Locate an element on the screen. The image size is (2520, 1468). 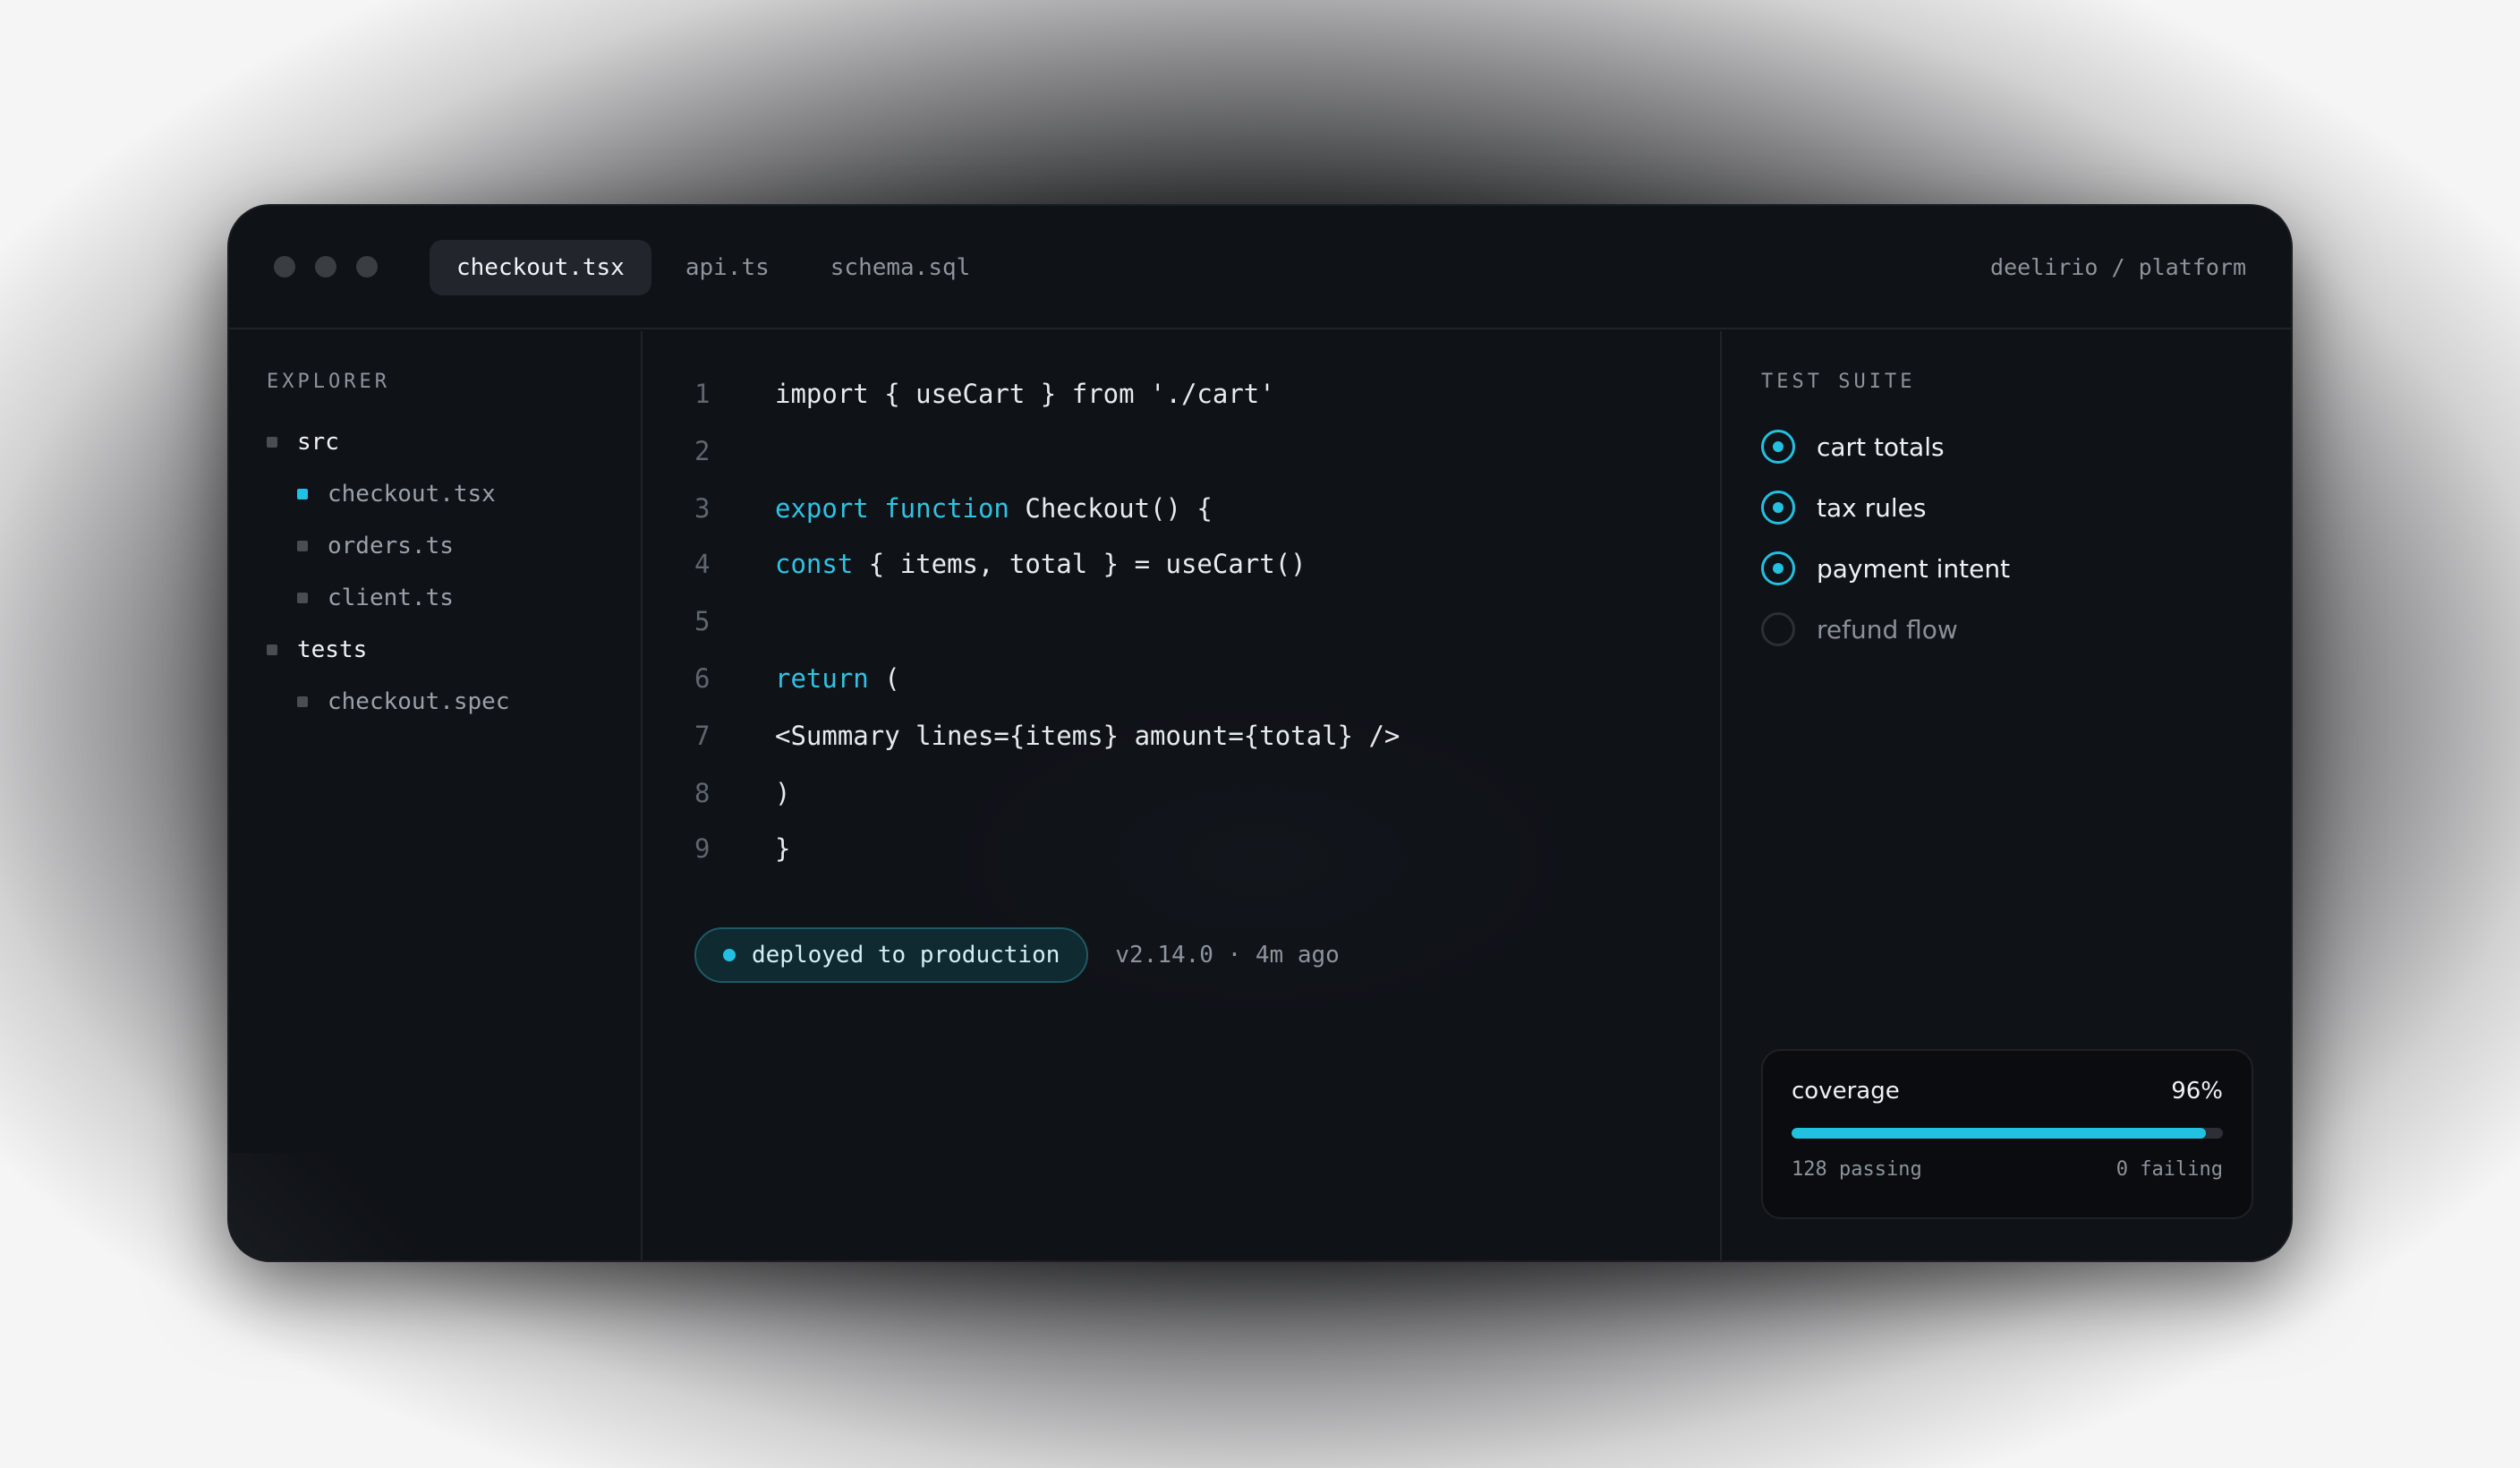
tab-api-ts: api.ts is located at coordinates (727, 268).